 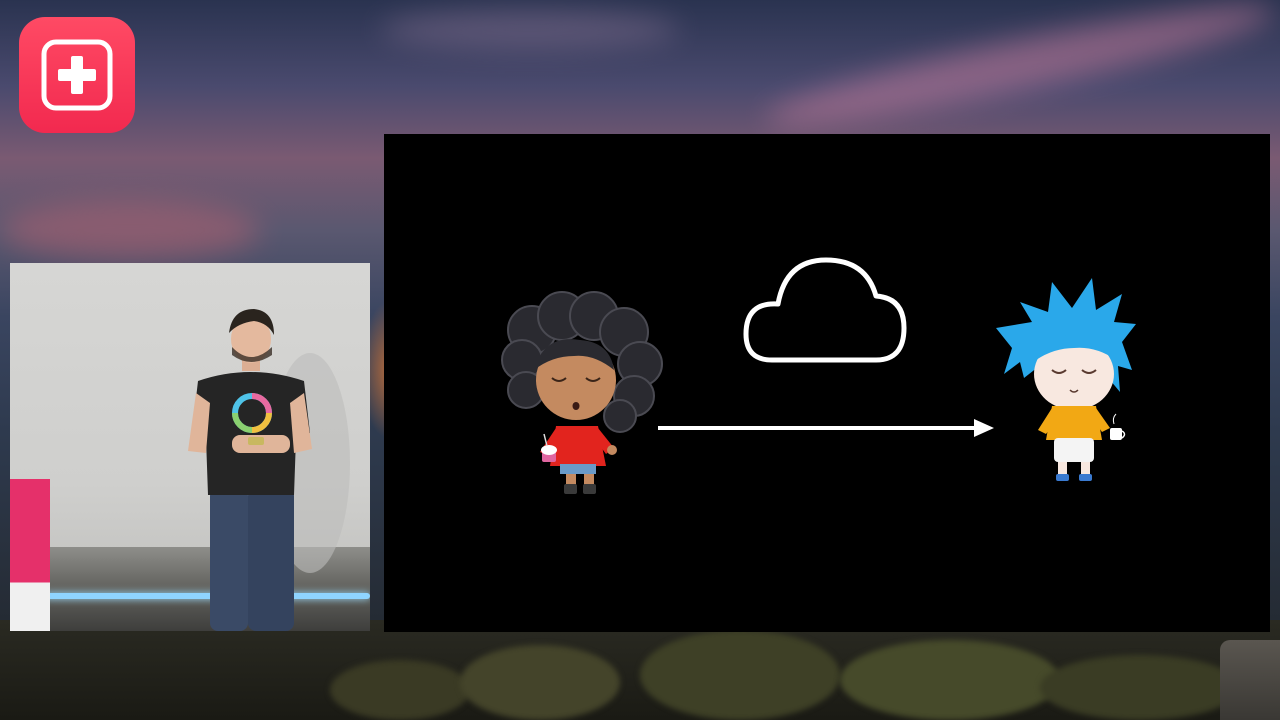 What do you see at coordinates (1250, 680) in the screenshot?
I see `rock` at bounding box center [1250, 680].